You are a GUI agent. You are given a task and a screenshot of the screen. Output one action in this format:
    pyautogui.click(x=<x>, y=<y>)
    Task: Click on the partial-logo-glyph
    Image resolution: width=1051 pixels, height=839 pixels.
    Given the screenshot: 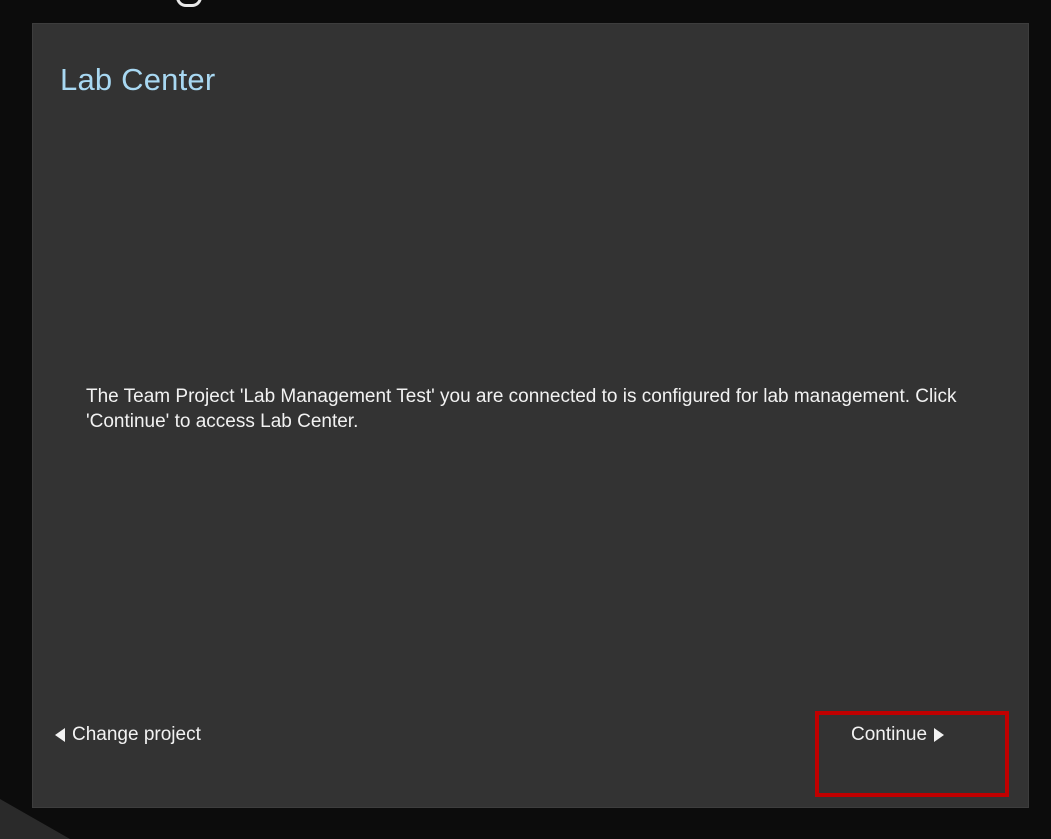 What is the action you would take?
    pyautogui.click(x=189, y=3)
    